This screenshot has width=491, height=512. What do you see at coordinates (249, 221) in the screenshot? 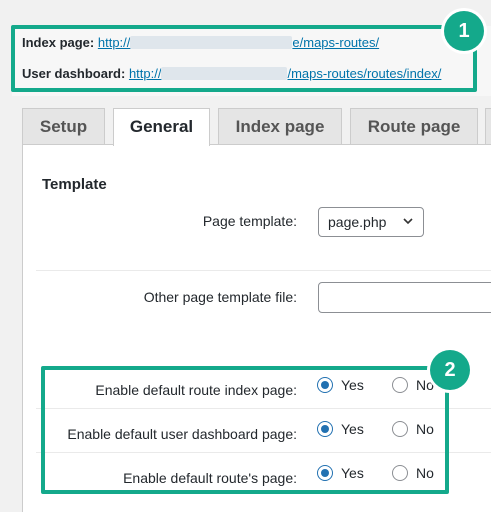
I see `page-template-label: Page template:` at bounding box center [249, 221].